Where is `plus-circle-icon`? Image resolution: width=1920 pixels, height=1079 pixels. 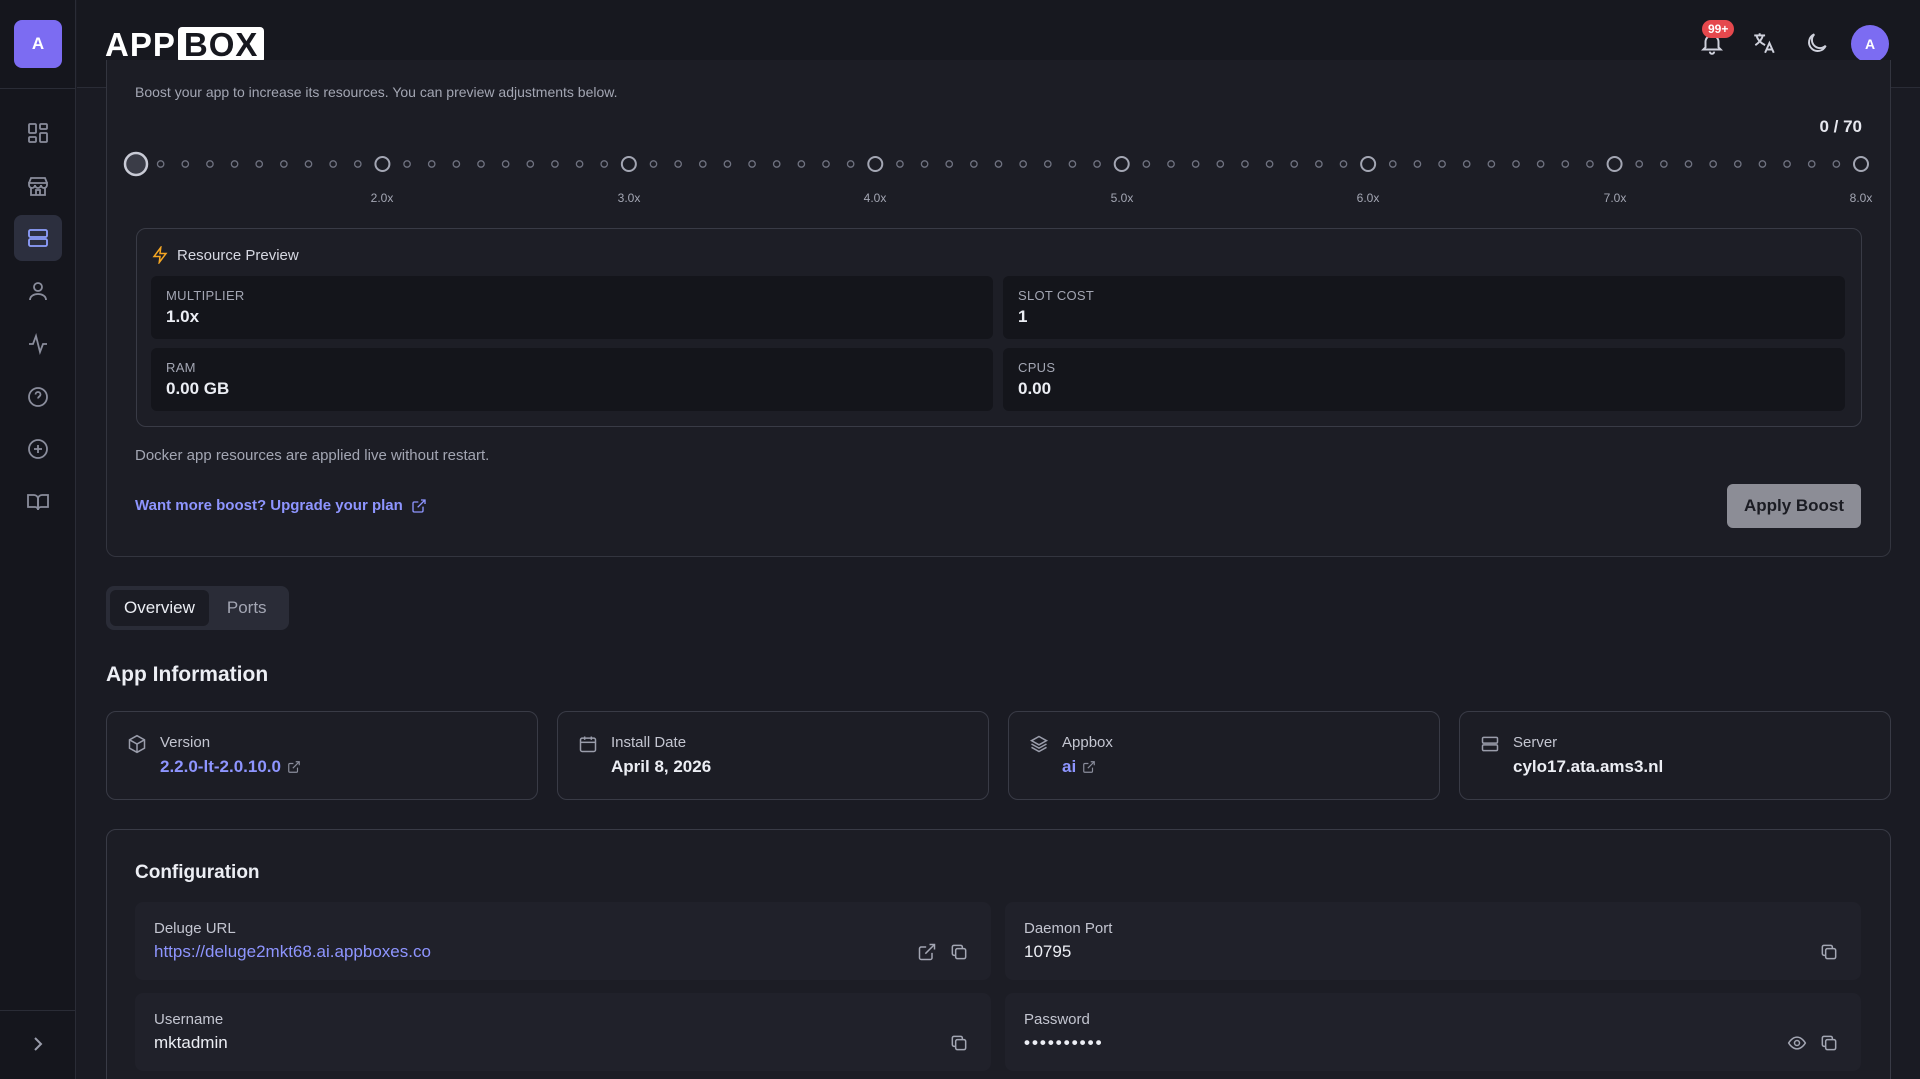 plus-circle-icon is located at coordinates (38, 449).